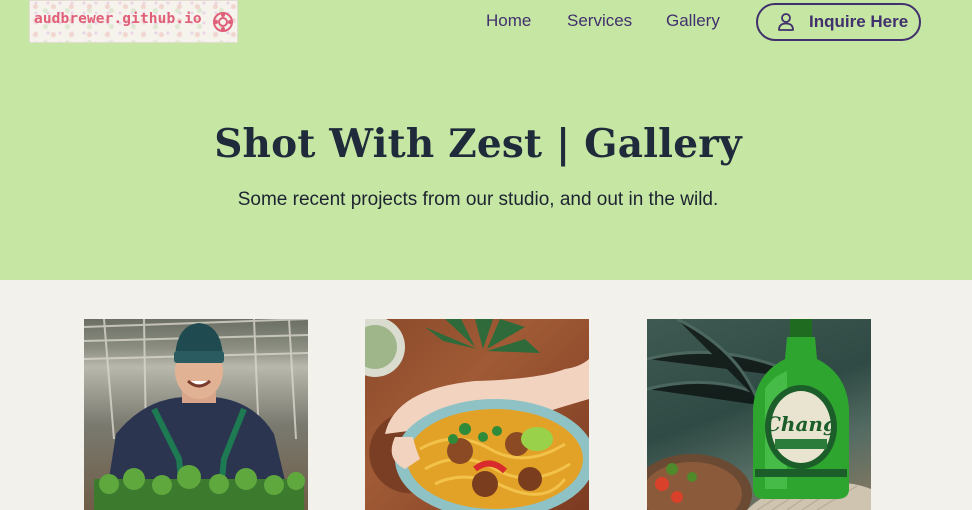  I want to click on nav-gallery-link: Gallery, so click(693, 21).